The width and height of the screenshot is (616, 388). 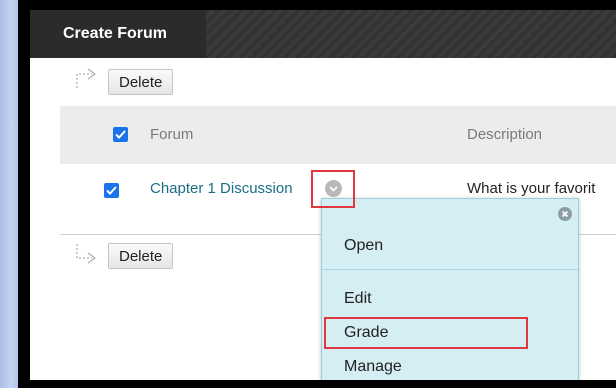 I want to click on menu-item-open: Open, so click(x=450, y=246).